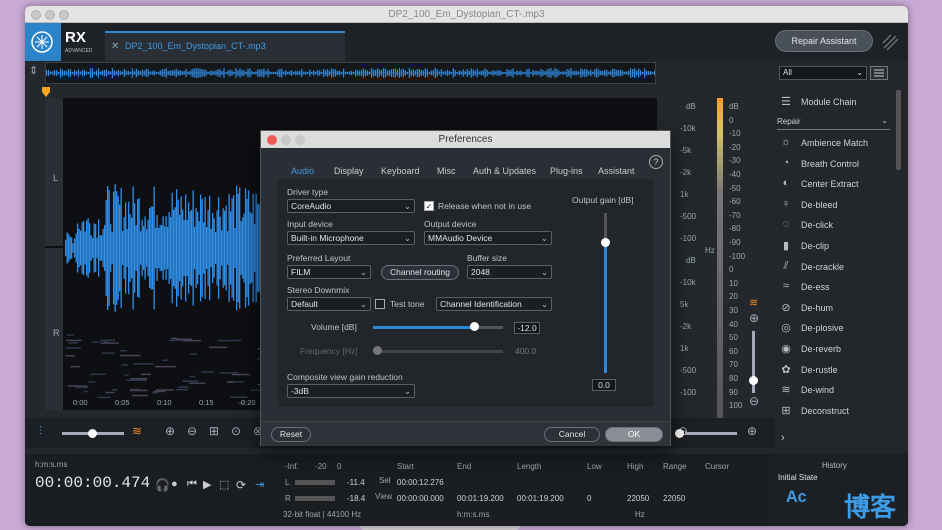  What do you see at coordinates (420, 498) in the screenshot?
I see `view-start: 00:00:00.000` at bounding box center [420, 498].